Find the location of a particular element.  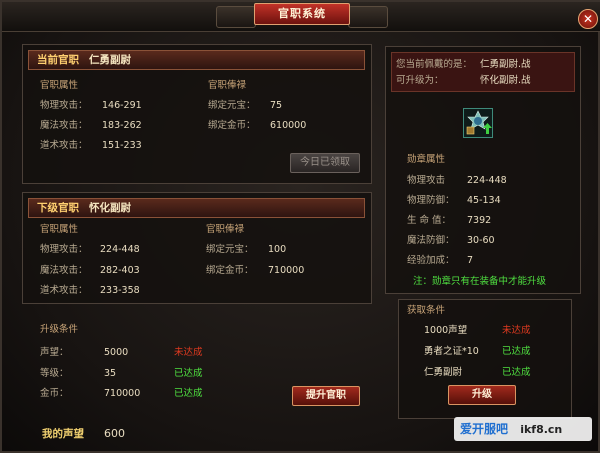

watermark-text: 爱开服吧 is located at coordinates (484, 429).